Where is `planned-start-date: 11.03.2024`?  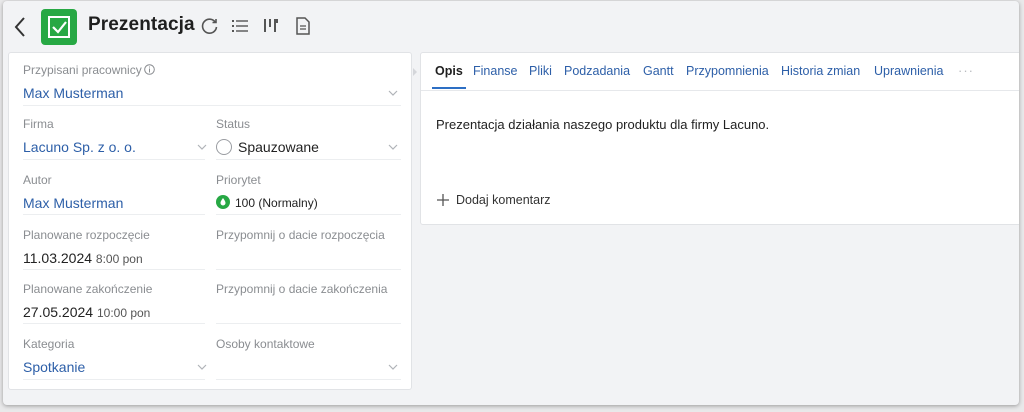 planned-start-date: 11.03.2024 is located at coordinates (58, 258).